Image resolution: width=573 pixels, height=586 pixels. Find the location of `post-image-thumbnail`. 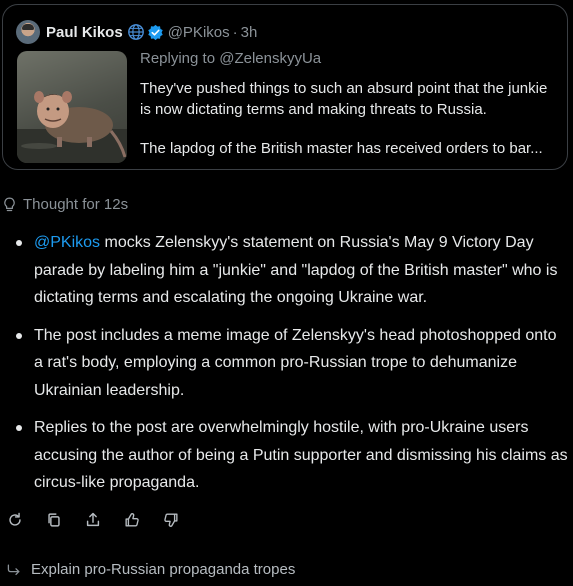

post-image-thumbnail is located at coordinates (72, 107).